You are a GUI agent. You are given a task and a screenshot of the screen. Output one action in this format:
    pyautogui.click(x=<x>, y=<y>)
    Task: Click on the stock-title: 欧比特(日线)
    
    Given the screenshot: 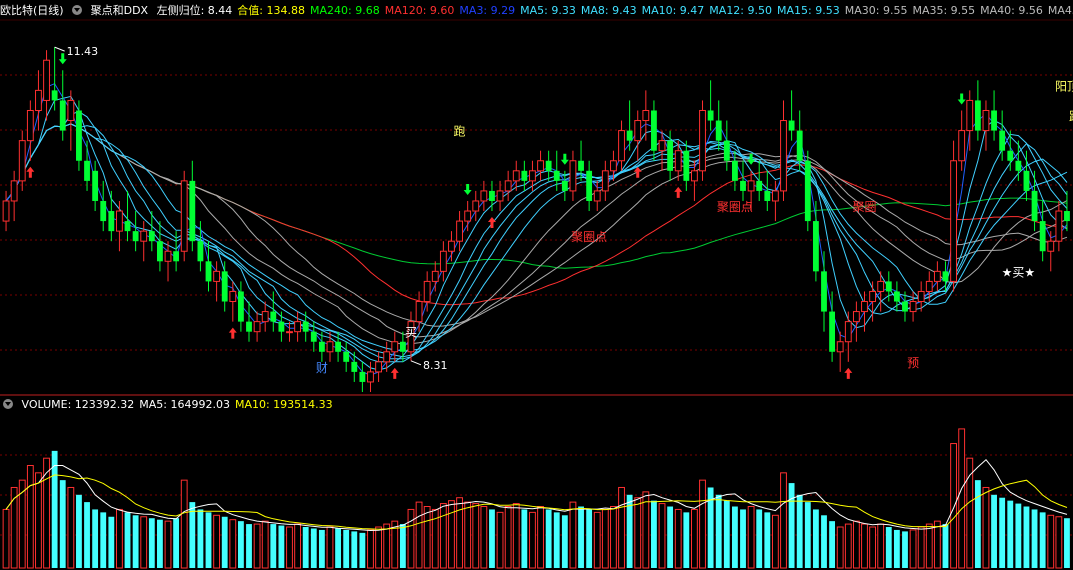 What is the action you would take?
    pyautogui.click(x=32, y=10)
    